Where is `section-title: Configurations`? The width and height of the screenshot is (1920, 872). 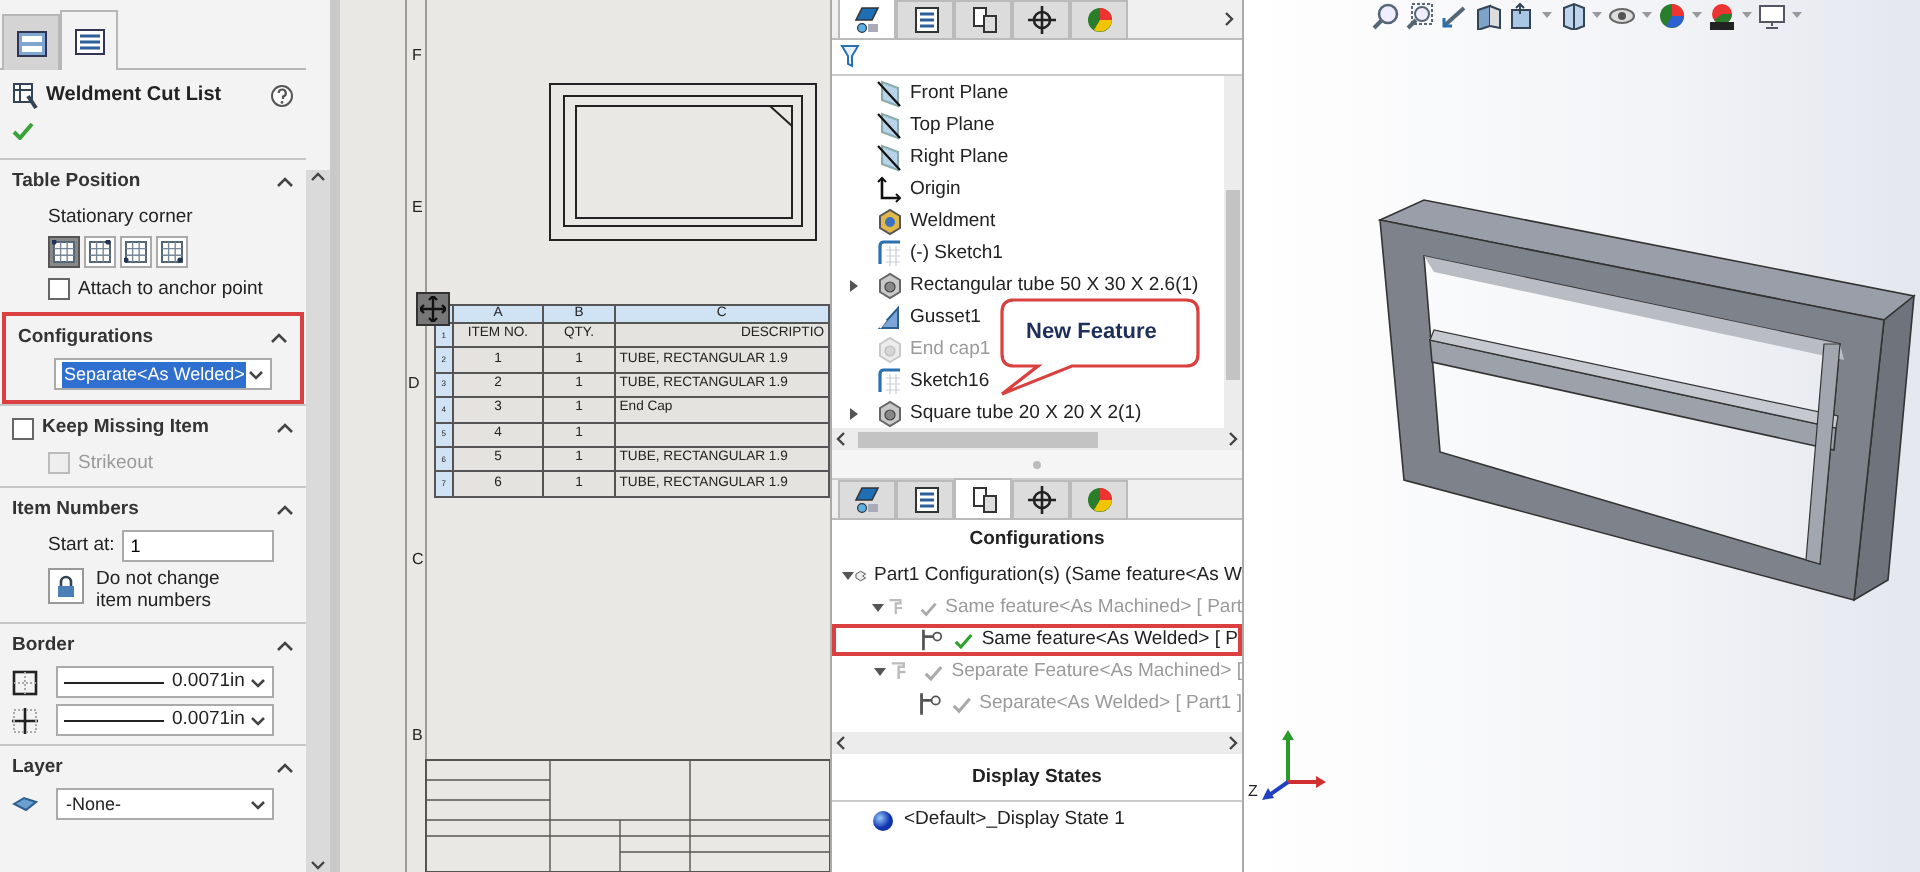 section-title: Configurations is located at coordinates (86, 338).